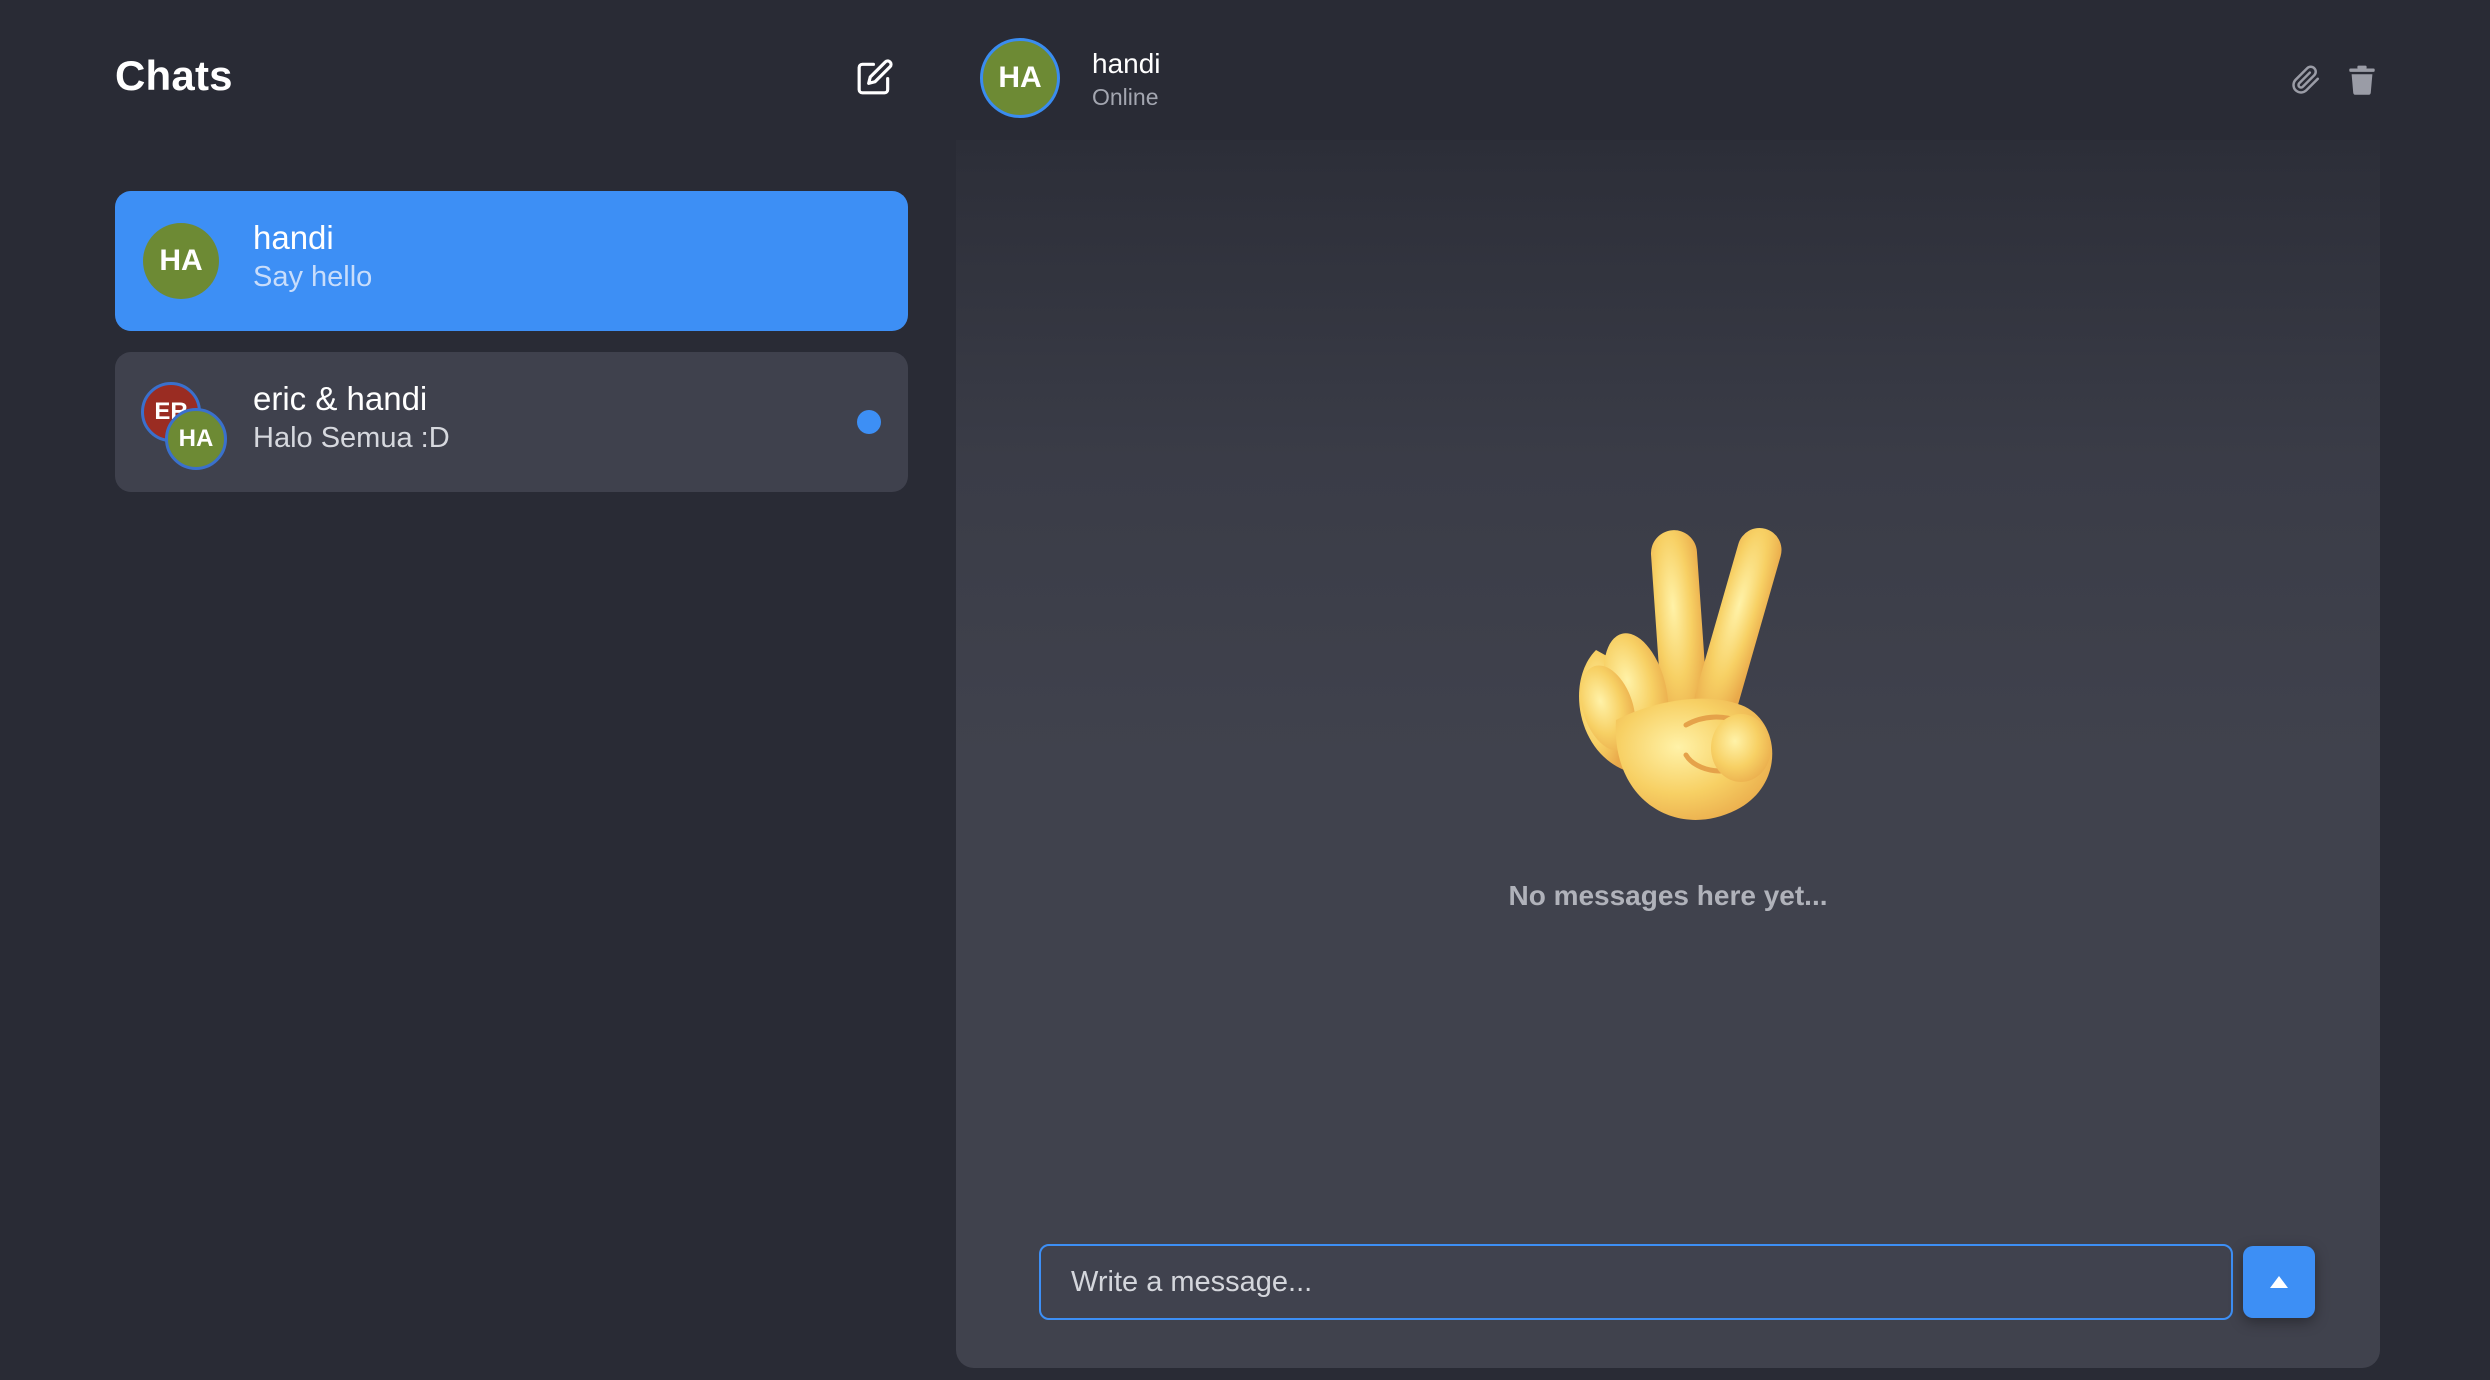 The height and width of the screenshot is (1380, 2490). I want to click on attach-button, so click(2306, 80).